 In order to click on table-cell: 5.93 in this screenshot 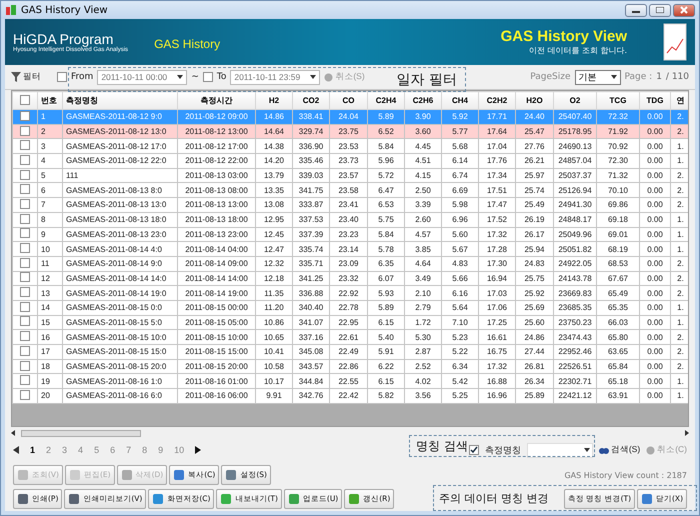, I will do `click(386, 293)`.